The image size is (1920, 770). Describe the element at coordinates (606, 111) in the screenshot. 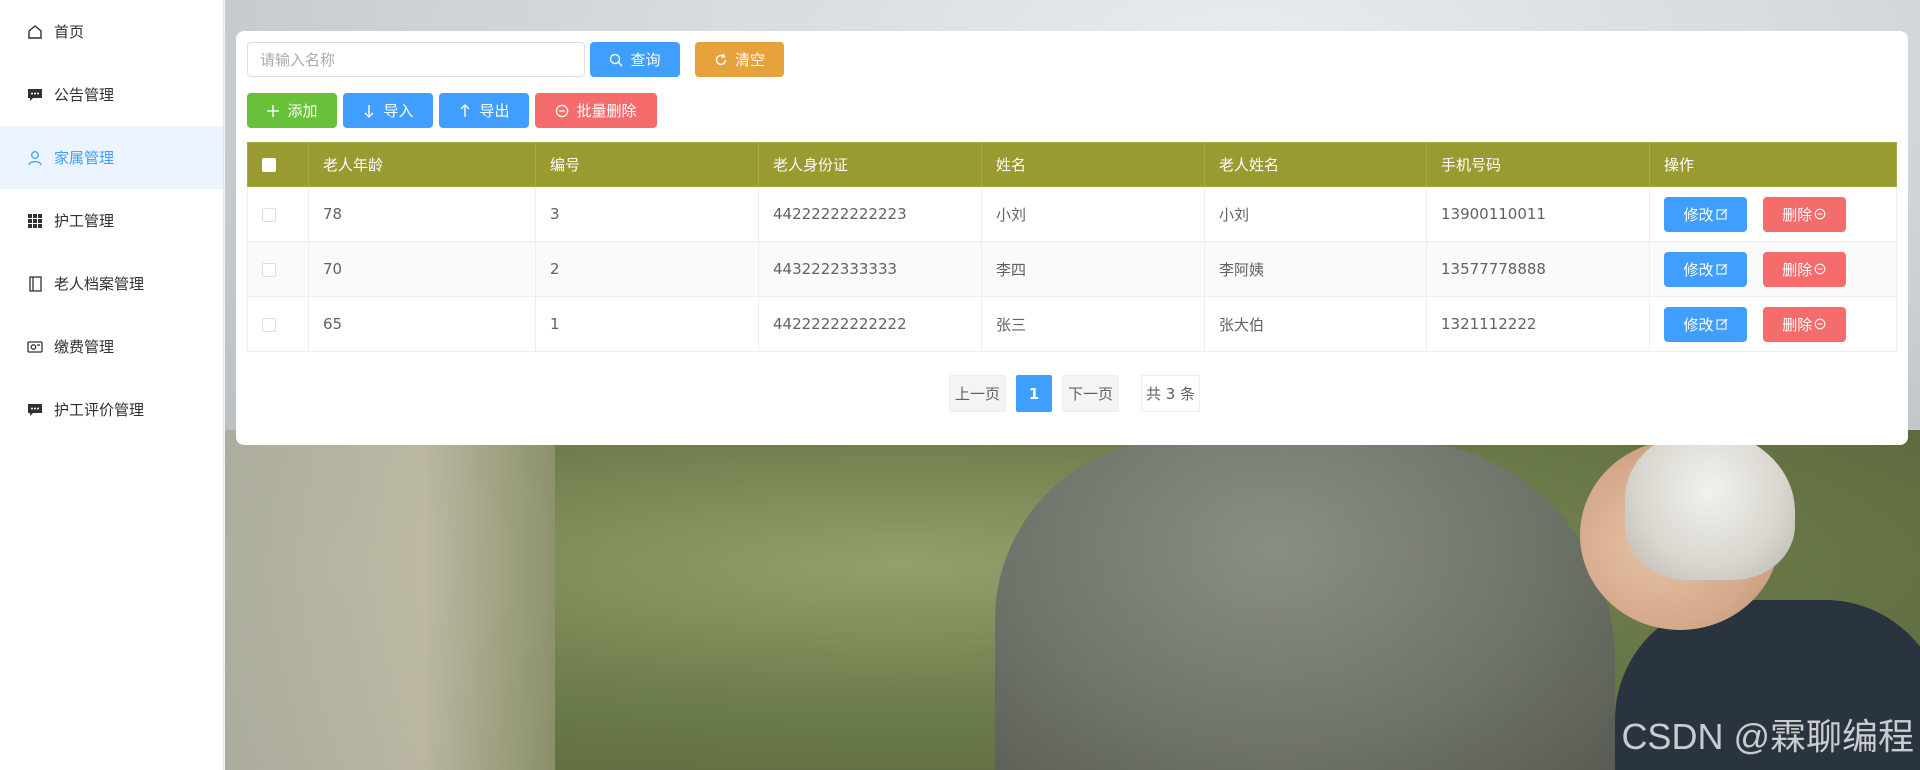

I see `batch-delete-button-label: 批量删除` at that location.